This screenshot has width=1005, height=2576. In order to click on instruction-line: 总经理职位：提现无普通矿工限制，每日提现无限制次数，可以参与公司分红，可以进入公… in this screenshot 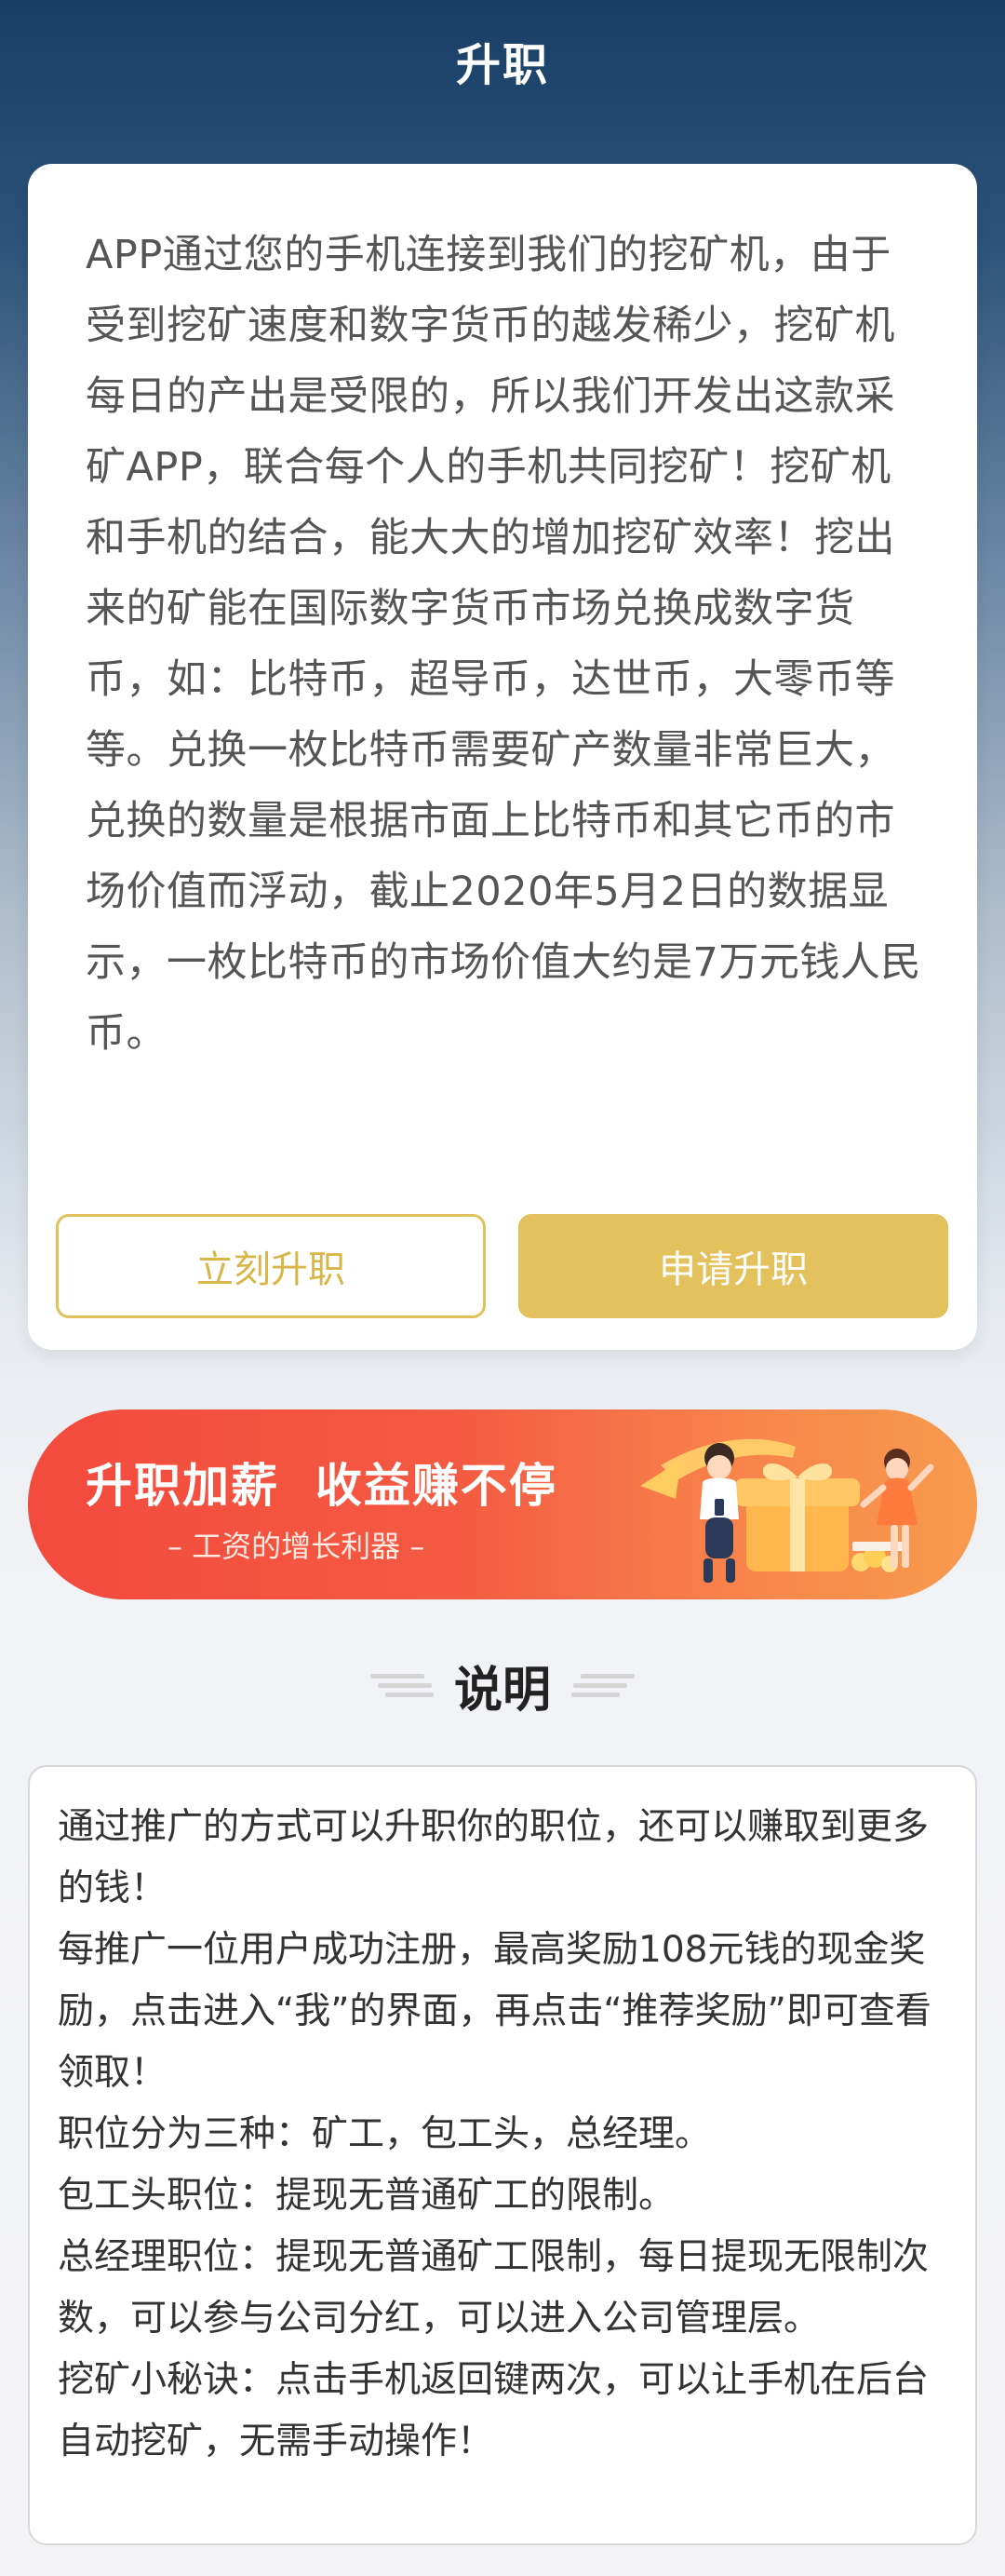, I will do `click(494, 2288)`.